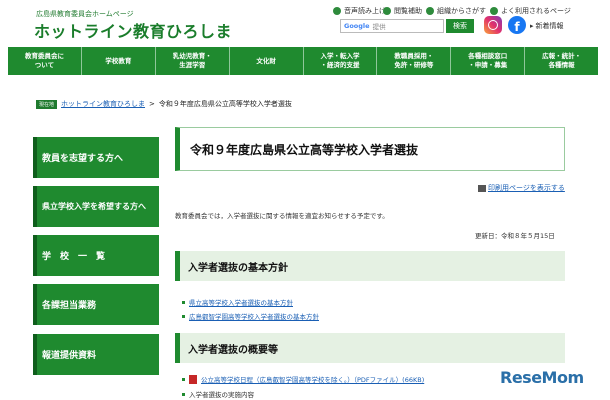  What do you see at coordinates (488, 61) in the screenshot?
I see `nav-item-consult: 各種相談窓口 ・申請・募集` at bounding box center [488, 61].